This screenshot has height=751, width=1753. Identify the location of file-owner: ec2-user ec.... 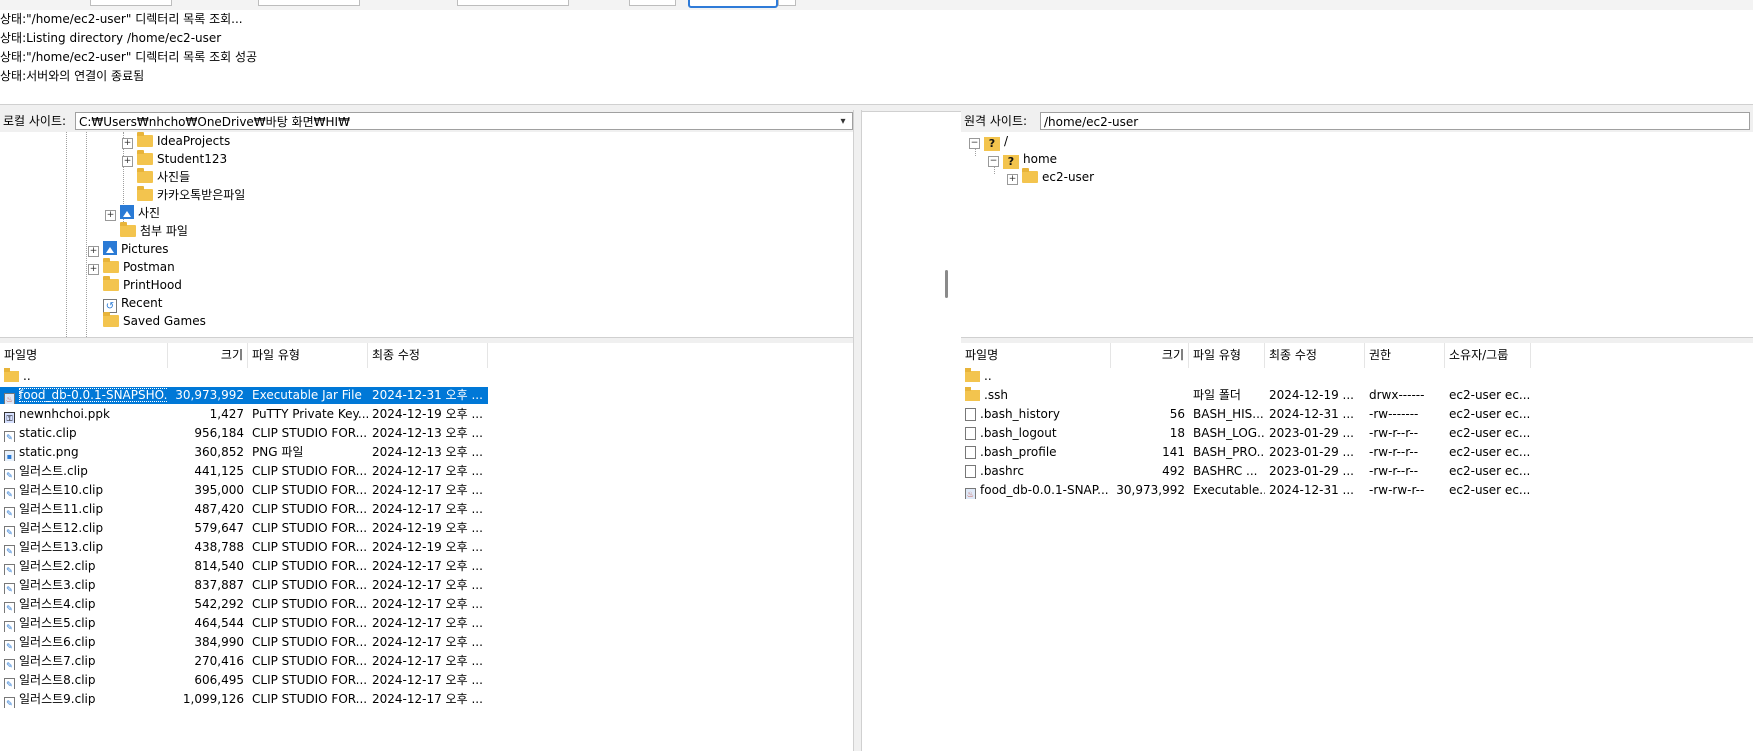
(1490, 490).